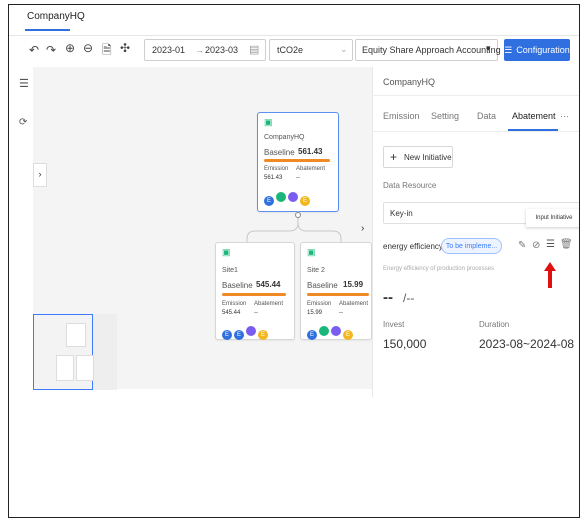 The image size is (584, 519). Describe the element at coordinates (47, 30) in the screenshot. I see `active-tab-indicator` at that location.